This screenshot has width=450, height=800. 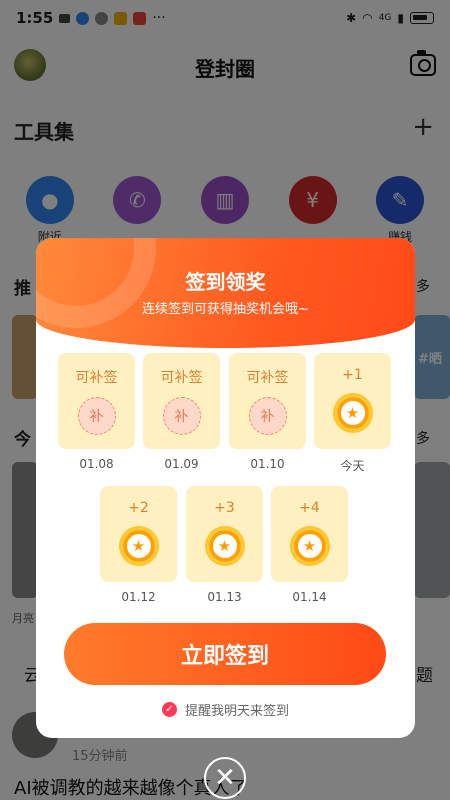 I want to click on day-date: 01.12, so click(x=138, y=597).